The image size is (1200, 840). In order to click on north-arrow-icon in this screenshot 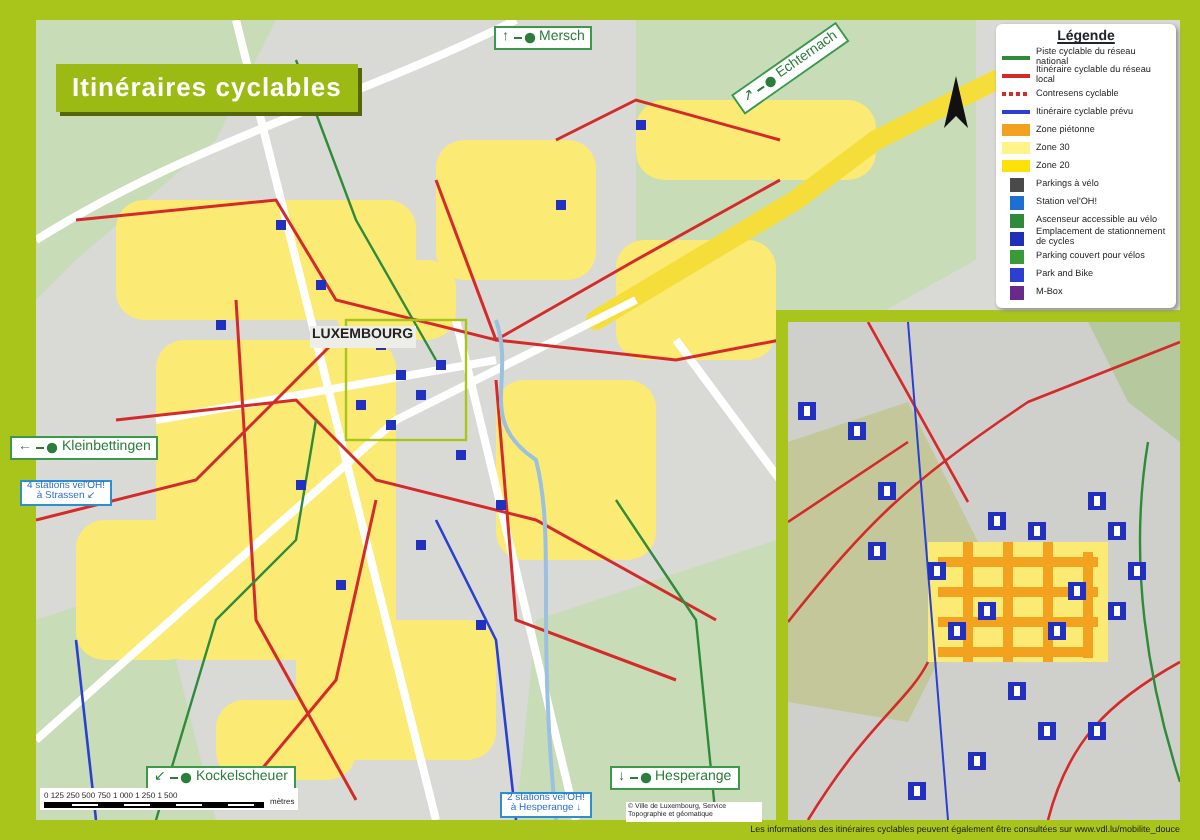, I will do `click(956, 102)`.